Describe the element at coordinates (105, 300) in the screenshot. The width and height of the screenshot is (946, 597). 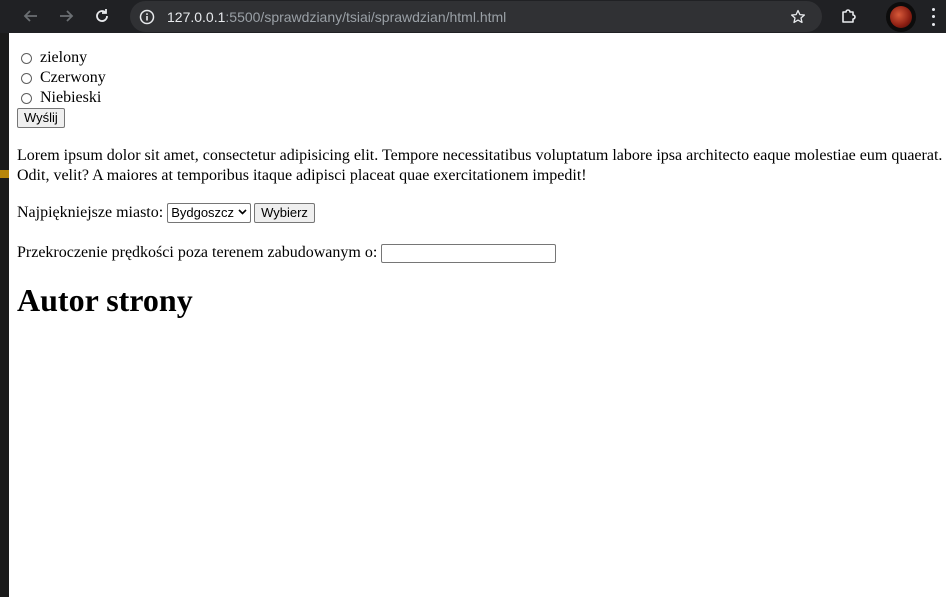
I see `page-heading: Autor strony` at that location.